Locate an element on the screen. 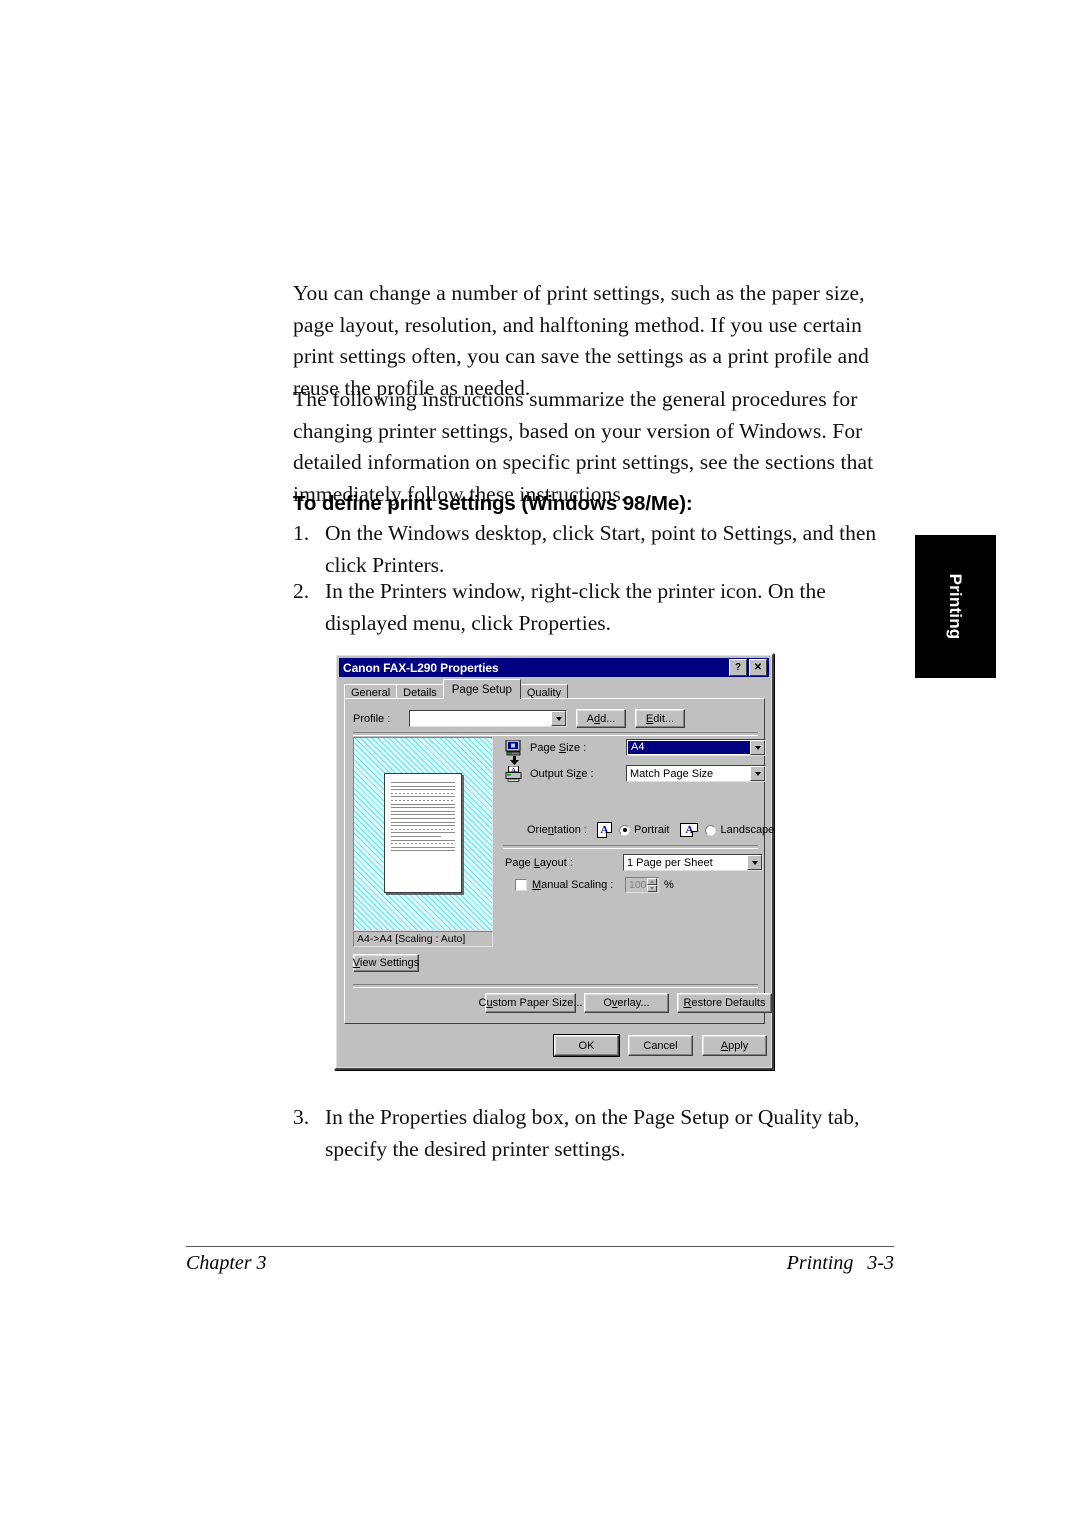 This screenshot has height=1528, width=1080. manual-scaling-unit: % is located at coordinates (669, 885).